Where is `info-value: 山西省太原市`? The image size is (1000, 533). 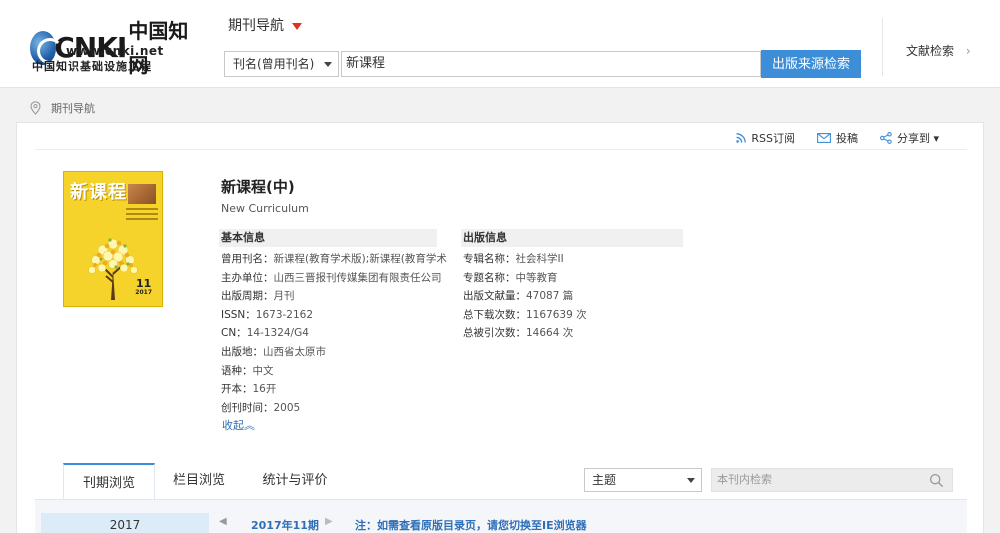 info-value: 山西省太原市 is located at coordinates (294, 351).